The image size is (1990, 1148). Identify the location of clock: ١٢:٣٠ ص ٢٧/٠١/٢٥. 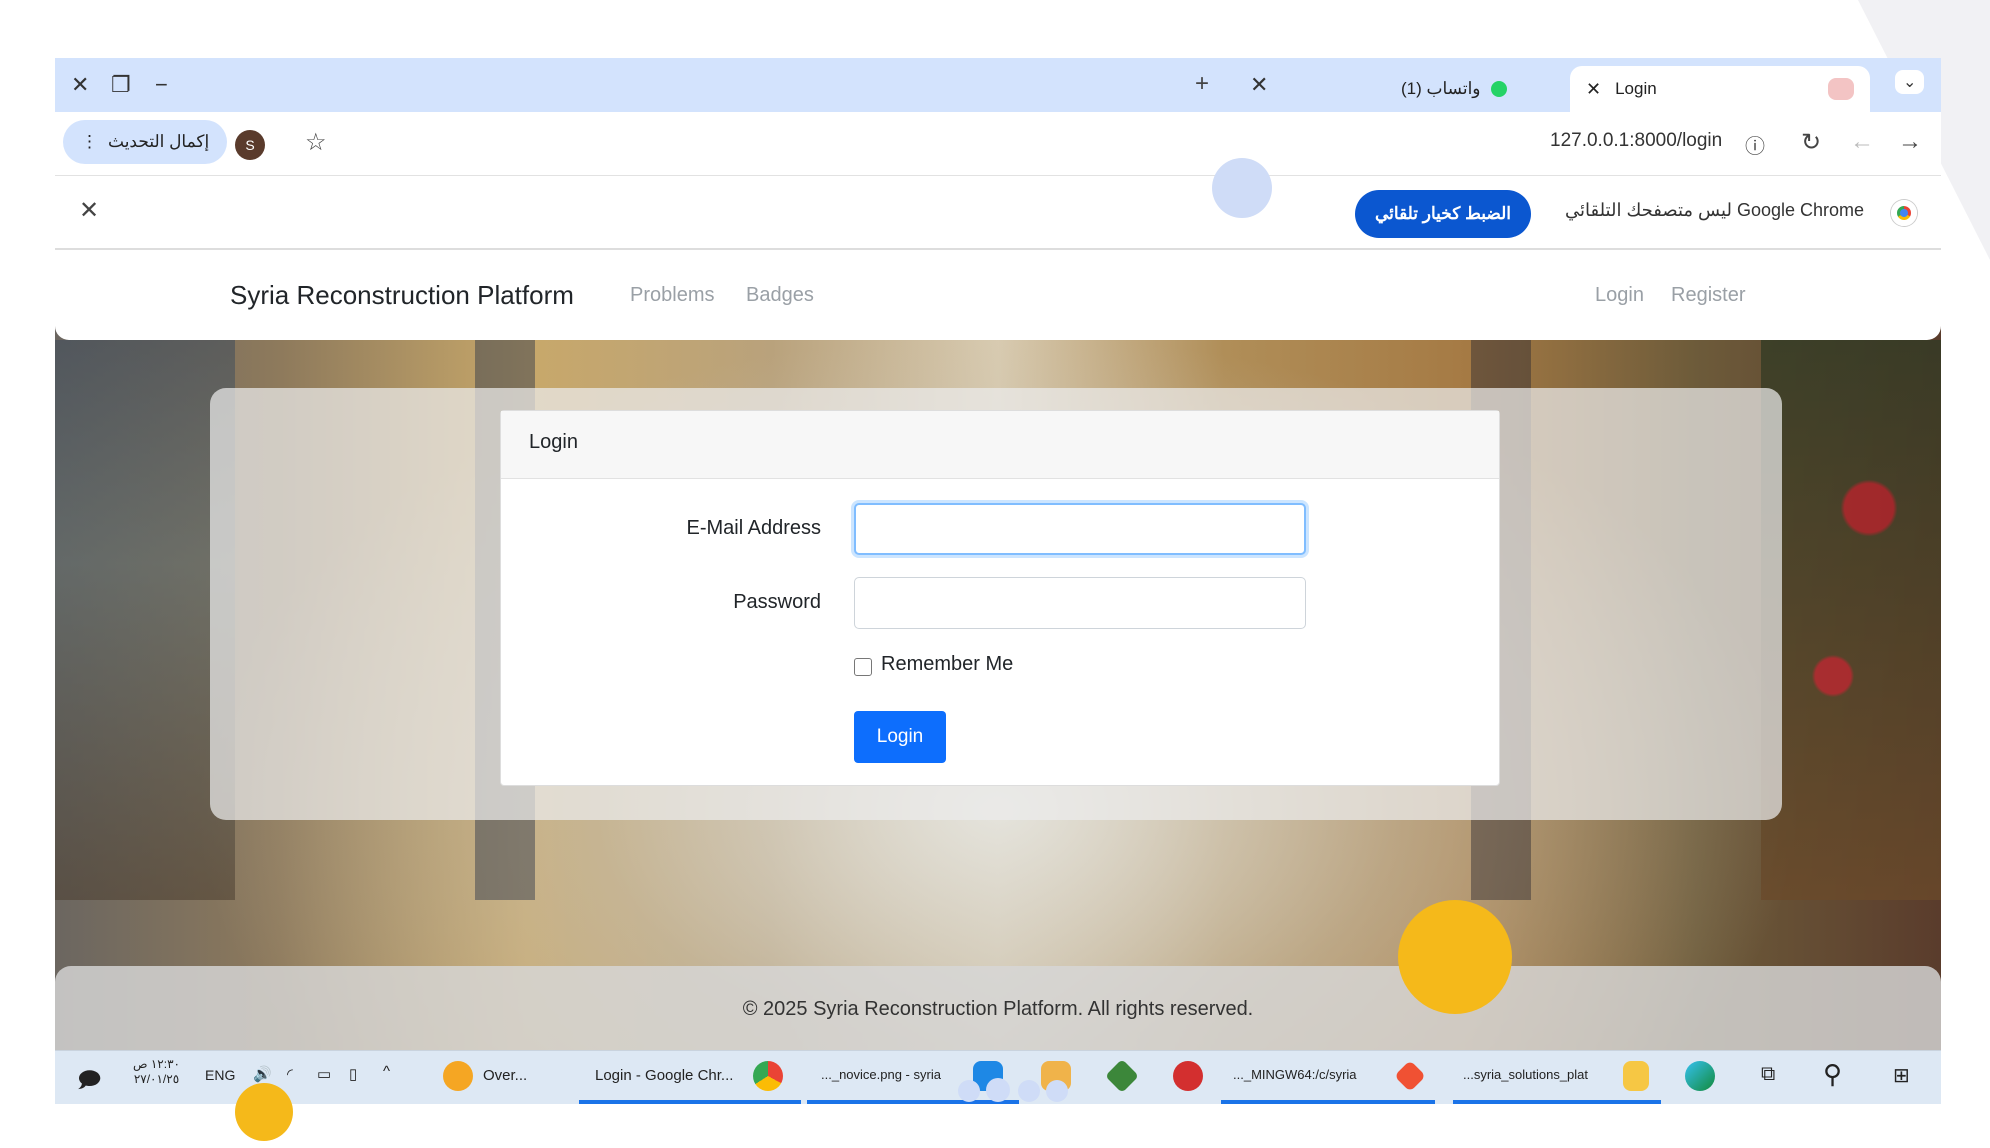
(156, 1072).